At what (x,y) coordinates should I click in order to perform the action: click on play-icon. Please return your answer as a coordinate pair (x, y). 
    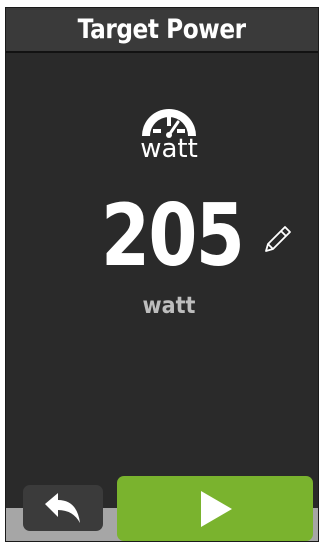
    Looking at the image, I should click on (216, 508).